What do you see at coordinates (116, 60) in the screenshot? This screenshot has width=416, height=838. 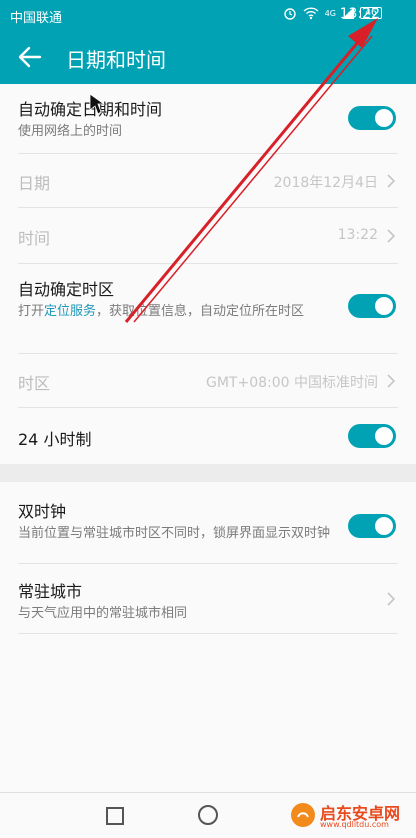 I see `page-title: 日期和时间` at bounding box center [116, 60].